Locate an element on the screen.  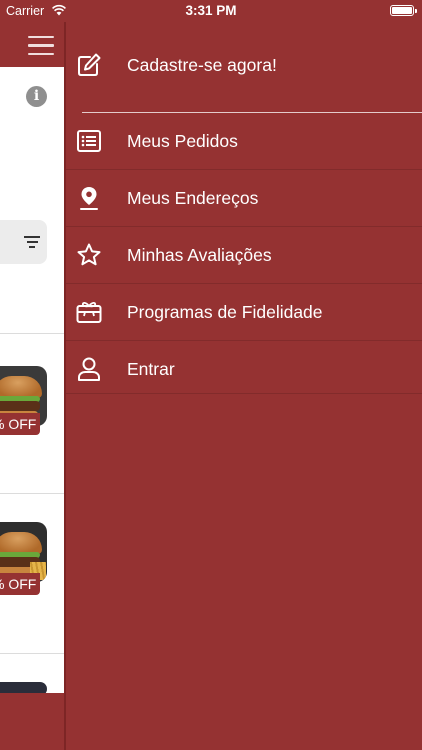
location-pin-icon is located at coordinates (89, 198).